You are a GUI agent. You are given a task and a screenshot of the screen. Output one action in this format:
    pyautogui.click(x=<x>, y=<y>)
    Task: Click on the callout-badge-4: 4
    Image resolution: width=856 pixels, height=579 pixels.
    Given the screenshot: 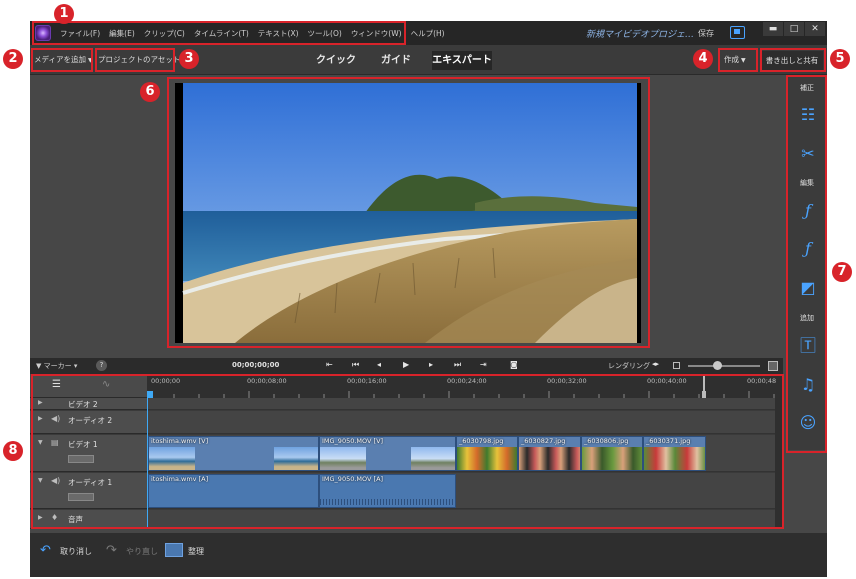 What is the action you would take?
    pyautogui.click(x=703, y=59)
    